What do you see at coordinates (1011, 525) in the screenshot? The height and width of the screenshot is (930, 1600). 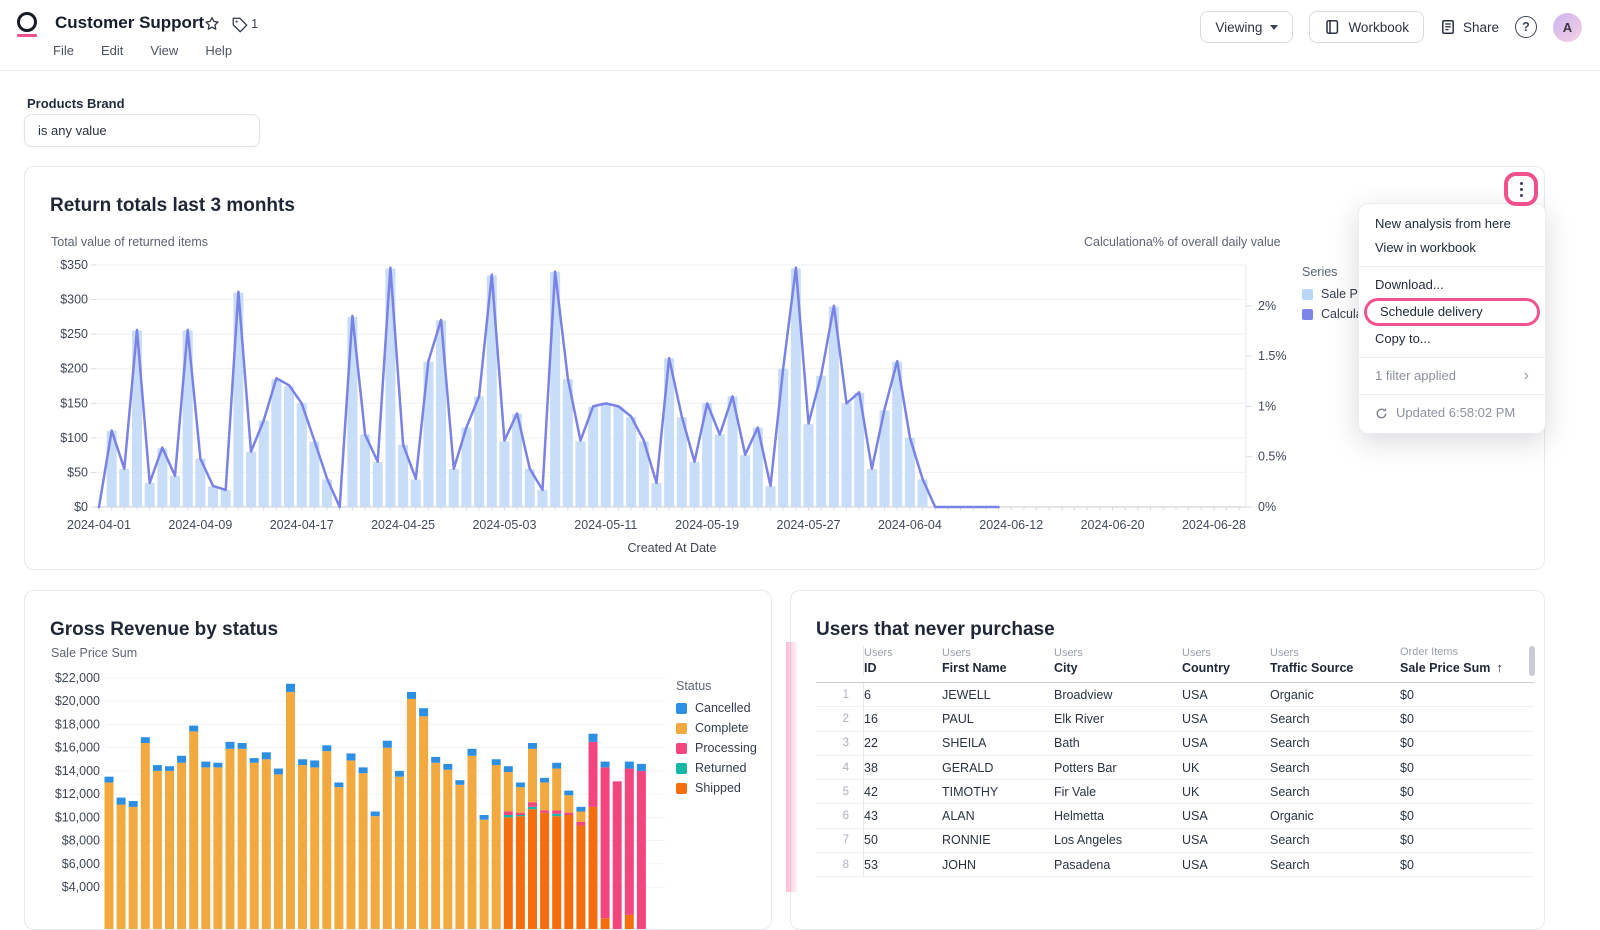 I see `svg-text: 2024-06-12` at bounding box center [1011, 525].